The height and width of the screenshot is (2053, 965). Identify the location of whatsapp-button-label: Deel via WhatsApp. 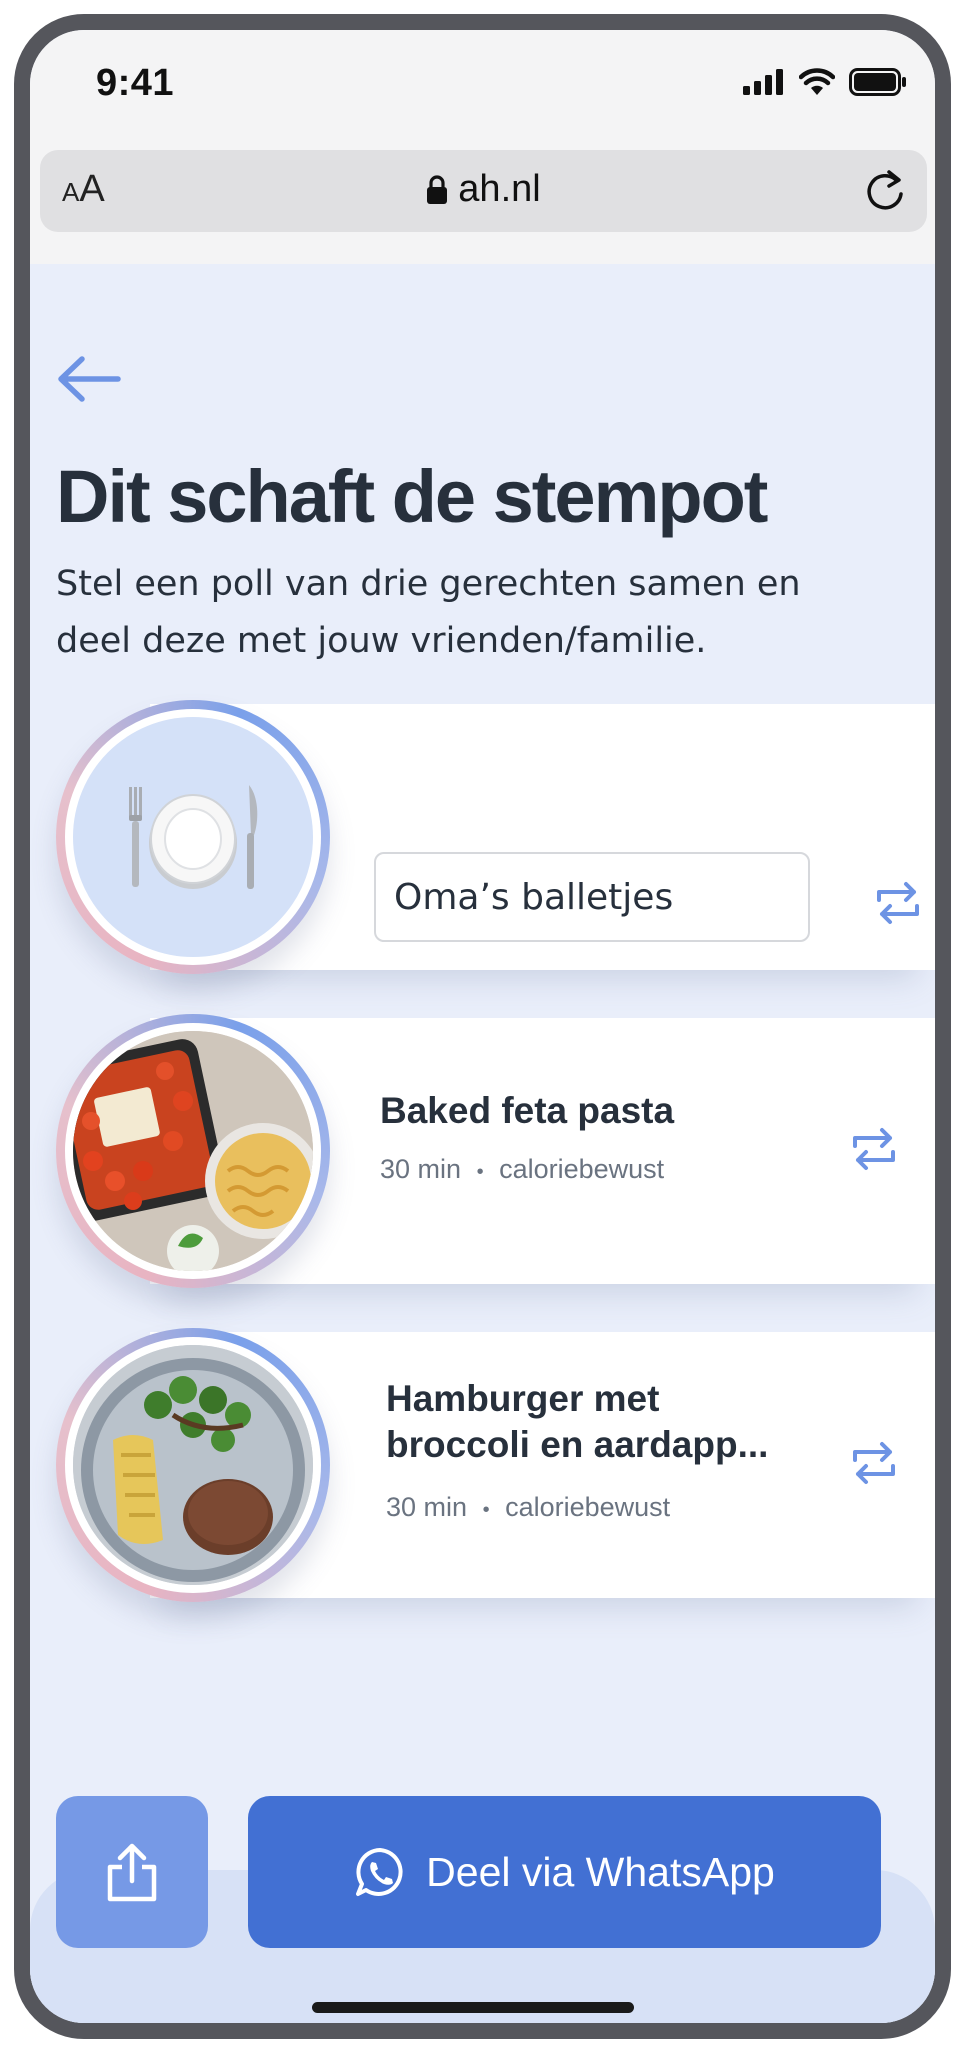
(600, 1871).